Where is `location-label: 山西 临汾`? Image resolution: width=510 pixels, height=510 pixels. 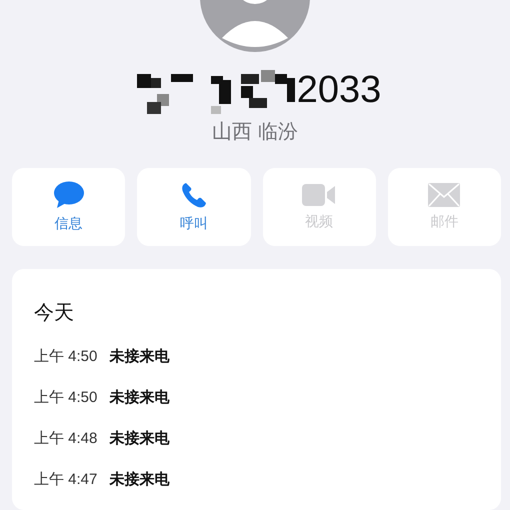
location-label: 山西 临汾 is located at coordinates (255, 132).